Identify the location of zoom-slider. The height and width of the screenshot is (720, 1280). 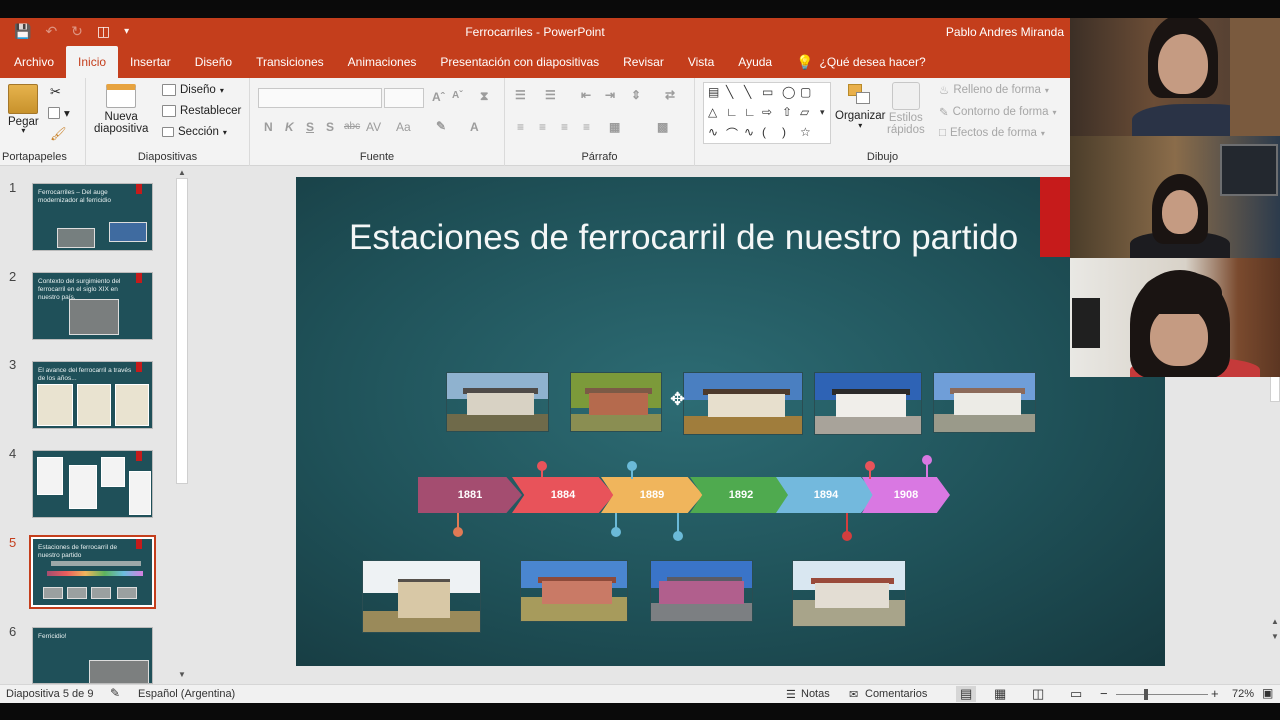
(1162, 694).